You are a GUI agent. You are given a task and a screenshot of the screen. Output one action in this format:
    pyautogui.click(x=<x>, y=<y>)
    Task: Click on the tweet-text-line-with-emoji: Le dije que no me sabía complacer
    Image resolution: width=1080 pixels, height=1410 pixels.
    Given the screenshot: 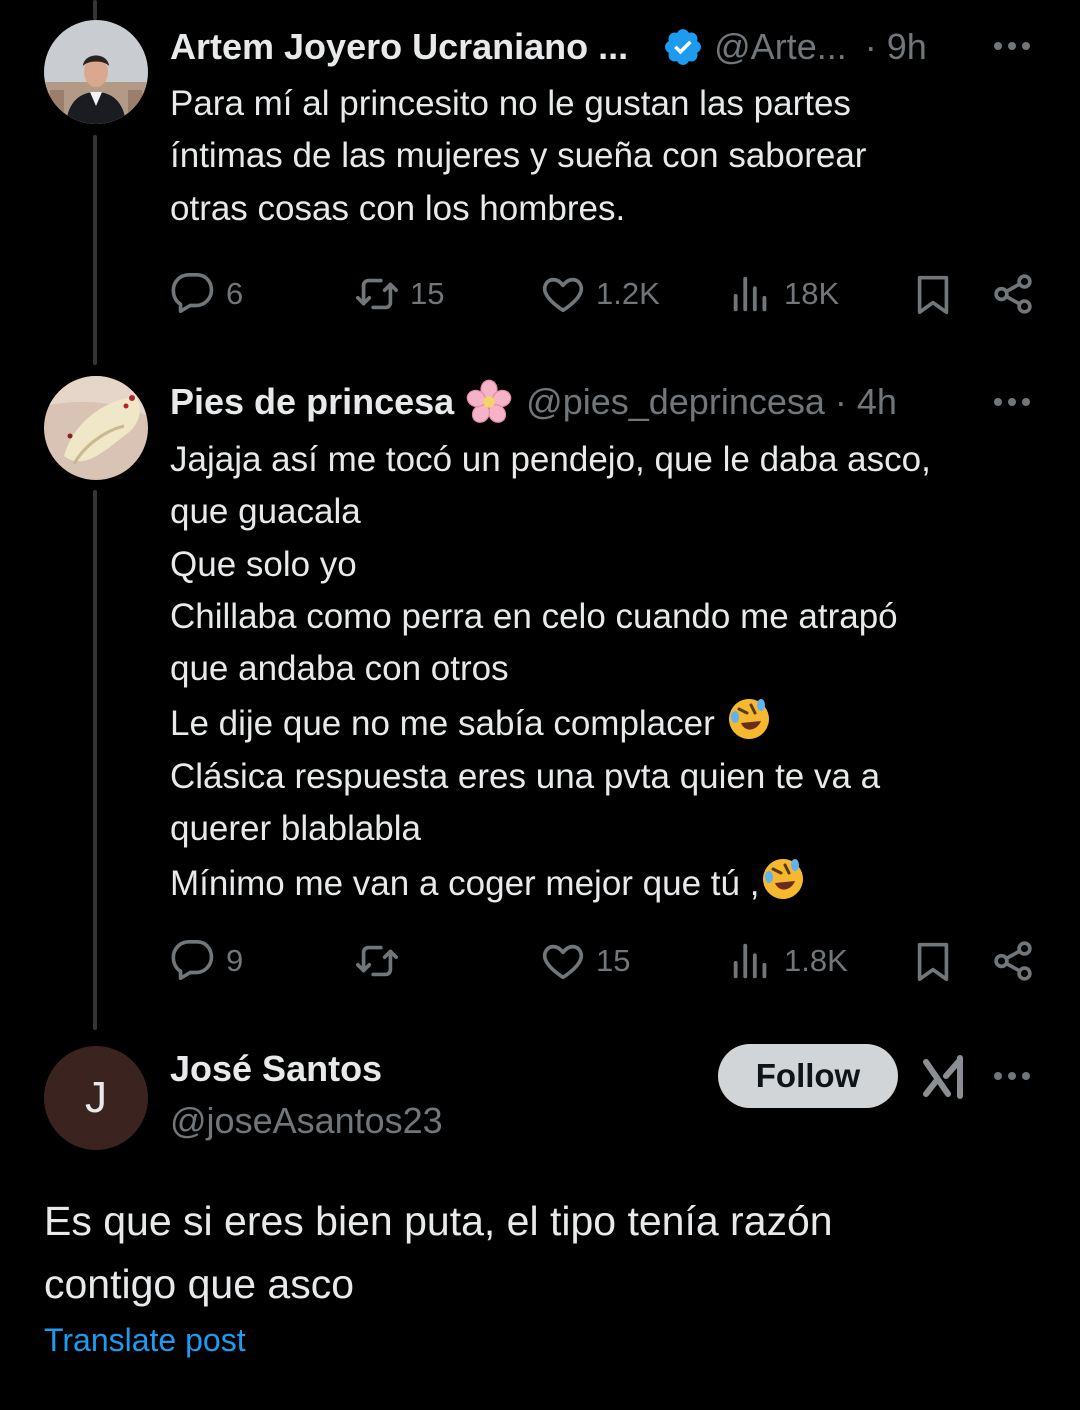 What is the action you would take?
    pyautogui.click(x=605, y=722)
    